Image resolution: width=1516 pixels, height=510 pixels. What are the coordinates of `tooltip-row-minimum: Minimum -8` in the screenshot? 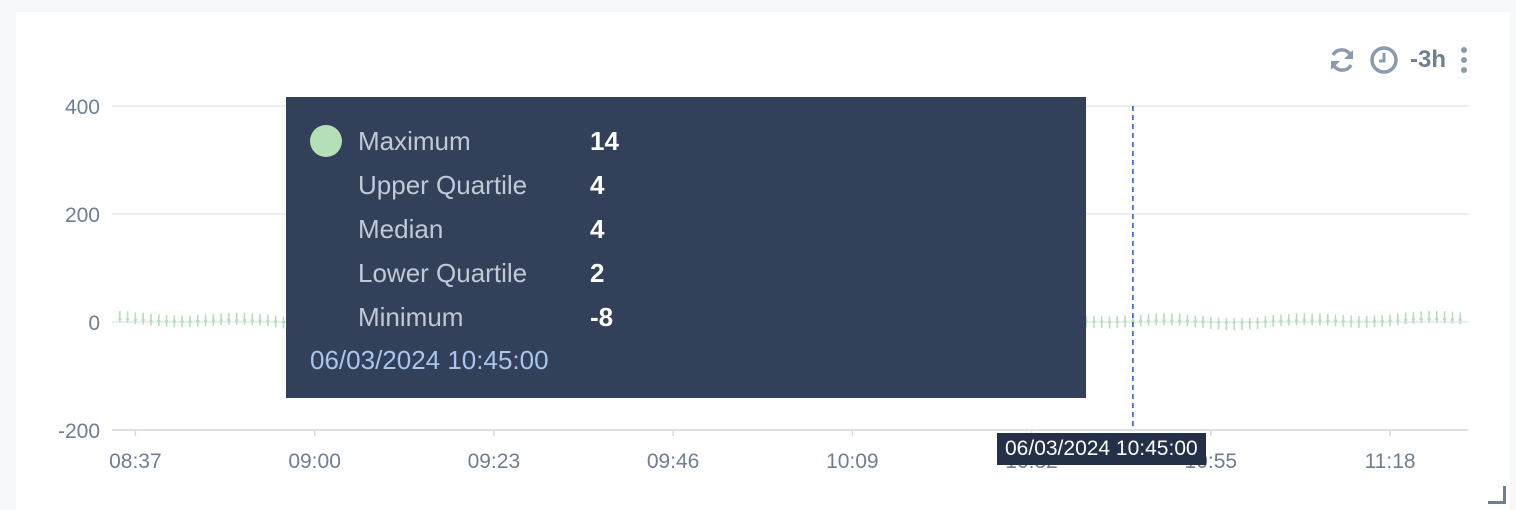 It's located at (686, 317).